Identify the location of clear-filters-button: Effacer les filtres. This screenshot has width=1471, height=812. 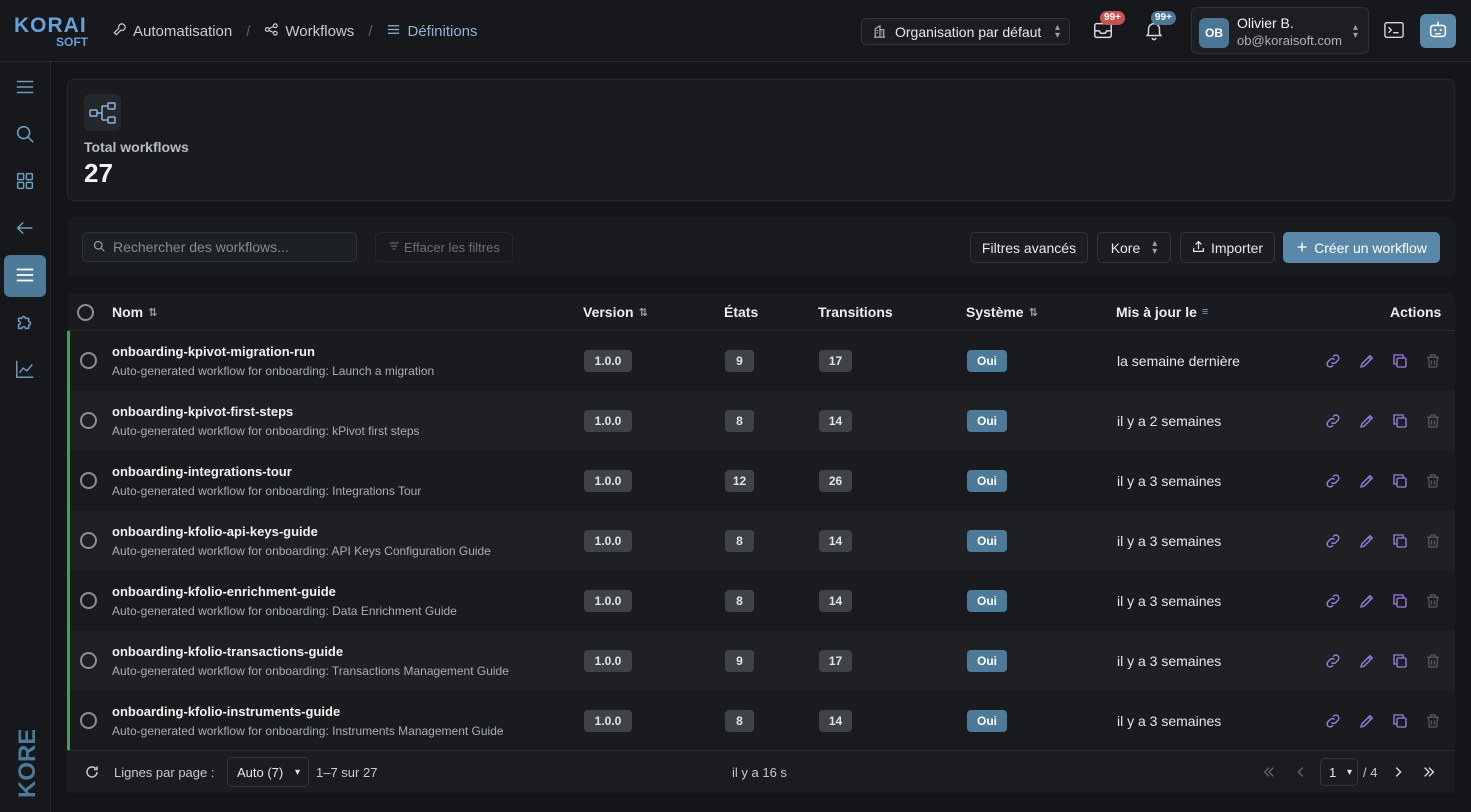
(444, 247).